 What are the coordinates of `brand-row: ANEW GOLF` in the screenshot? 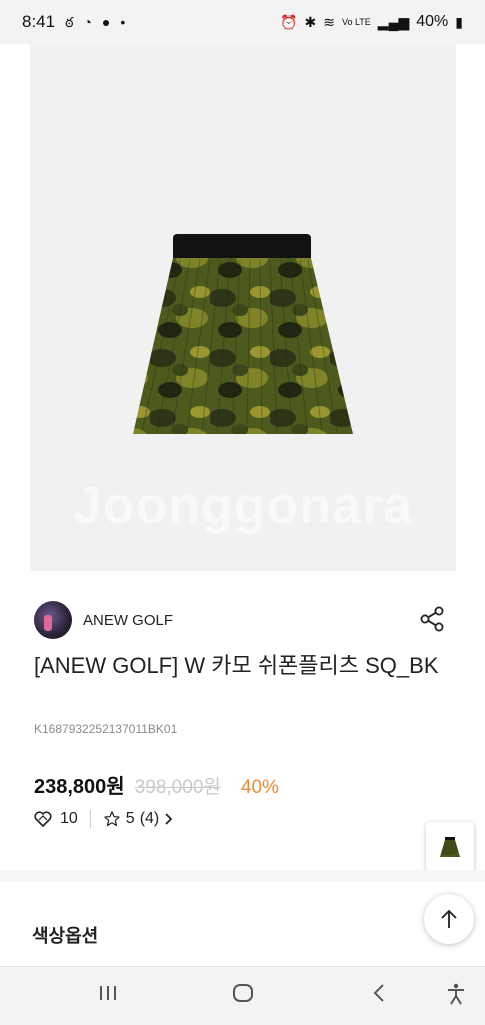 It's located at (244, 620).